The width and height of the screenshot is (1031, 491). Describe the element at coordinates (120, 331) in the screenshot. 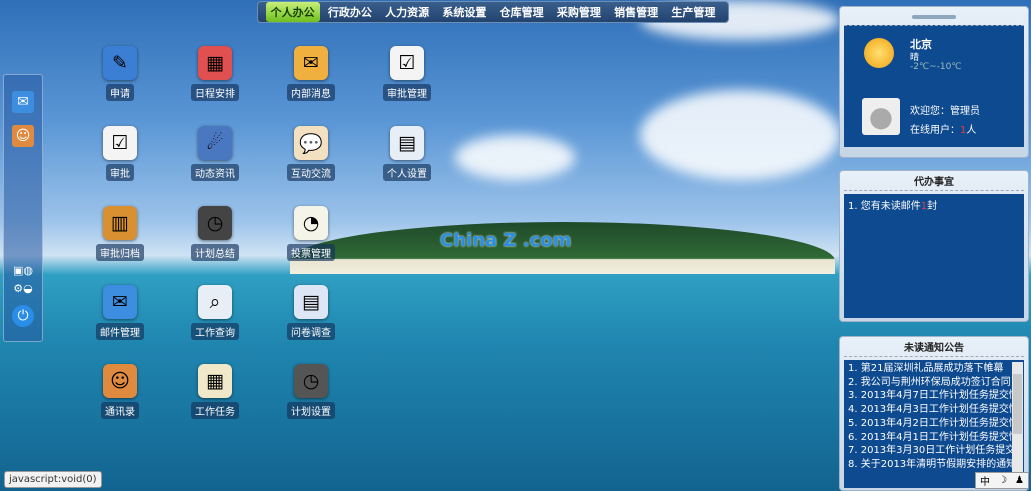

I see `app-label: 邮件管理` at that location.